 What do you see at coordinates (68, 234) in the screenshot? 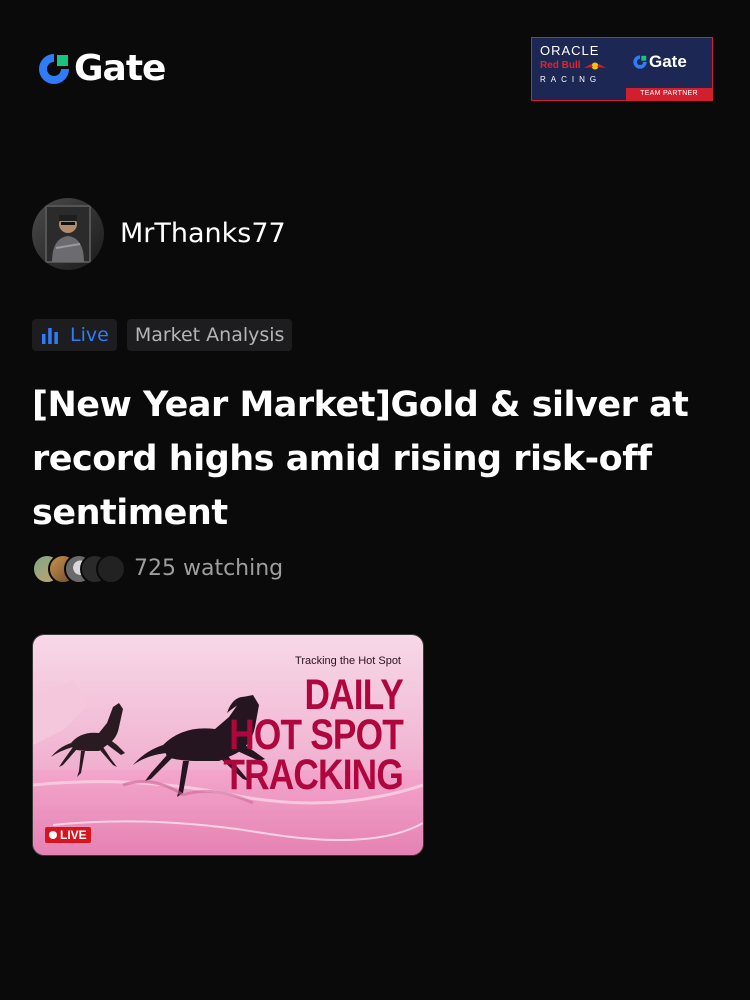
I see `user-avatar` at bounding box center [68, 234].